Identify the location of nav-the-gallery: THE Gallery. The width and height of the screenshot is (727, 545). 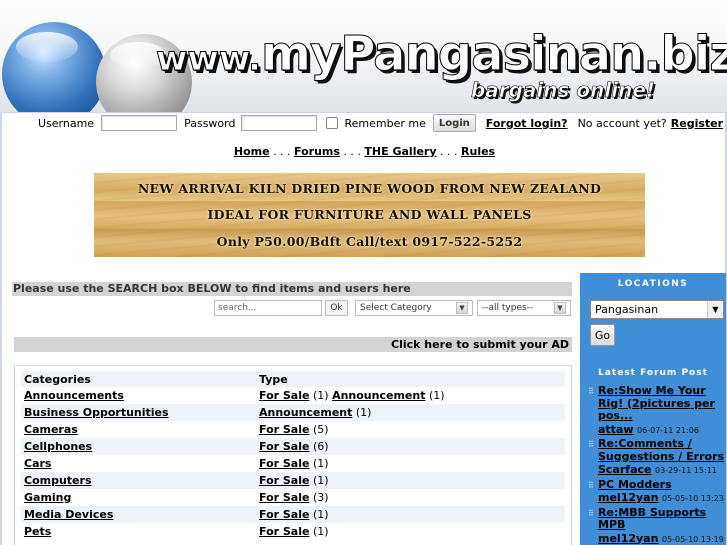
(400, 151).